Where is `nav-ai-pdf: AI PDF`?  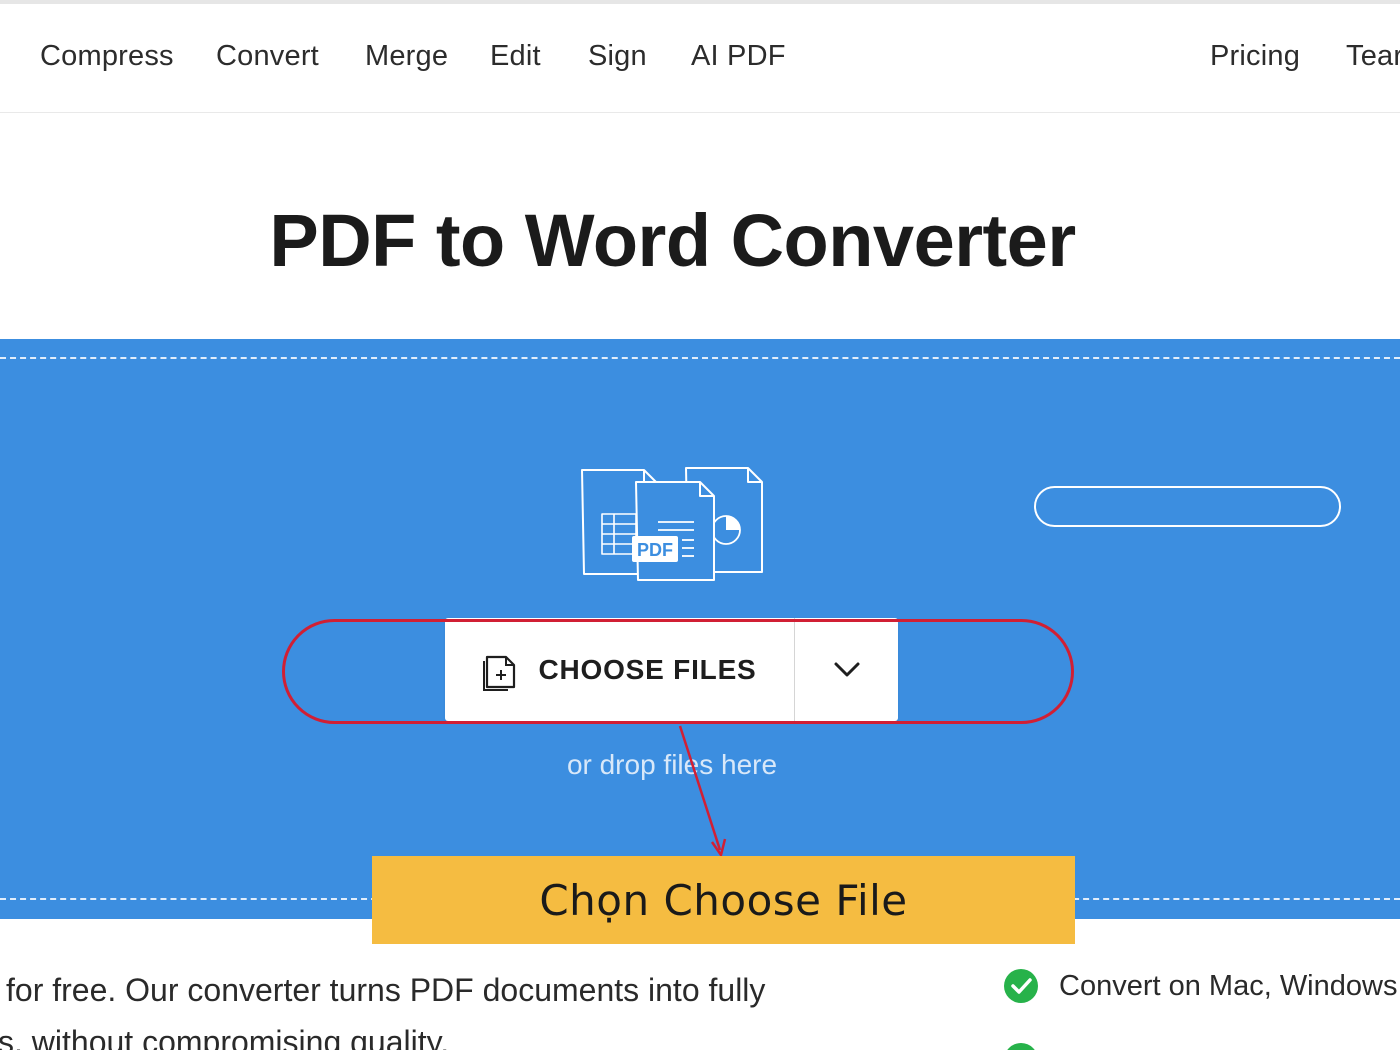
nav-ai-pdf: AI PDF is located at coordinates (738, 56).